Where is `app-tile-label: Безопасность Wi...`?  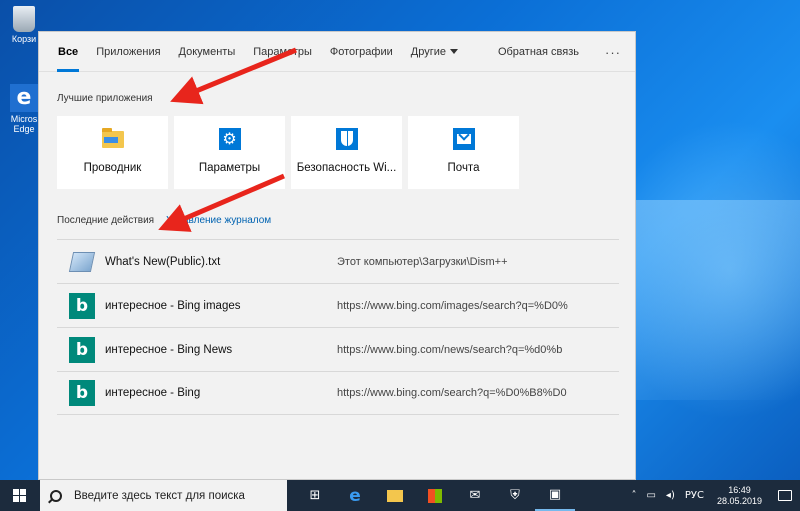 app-tile-label: Безопасность Wi... is located at coordinates (346, 168).